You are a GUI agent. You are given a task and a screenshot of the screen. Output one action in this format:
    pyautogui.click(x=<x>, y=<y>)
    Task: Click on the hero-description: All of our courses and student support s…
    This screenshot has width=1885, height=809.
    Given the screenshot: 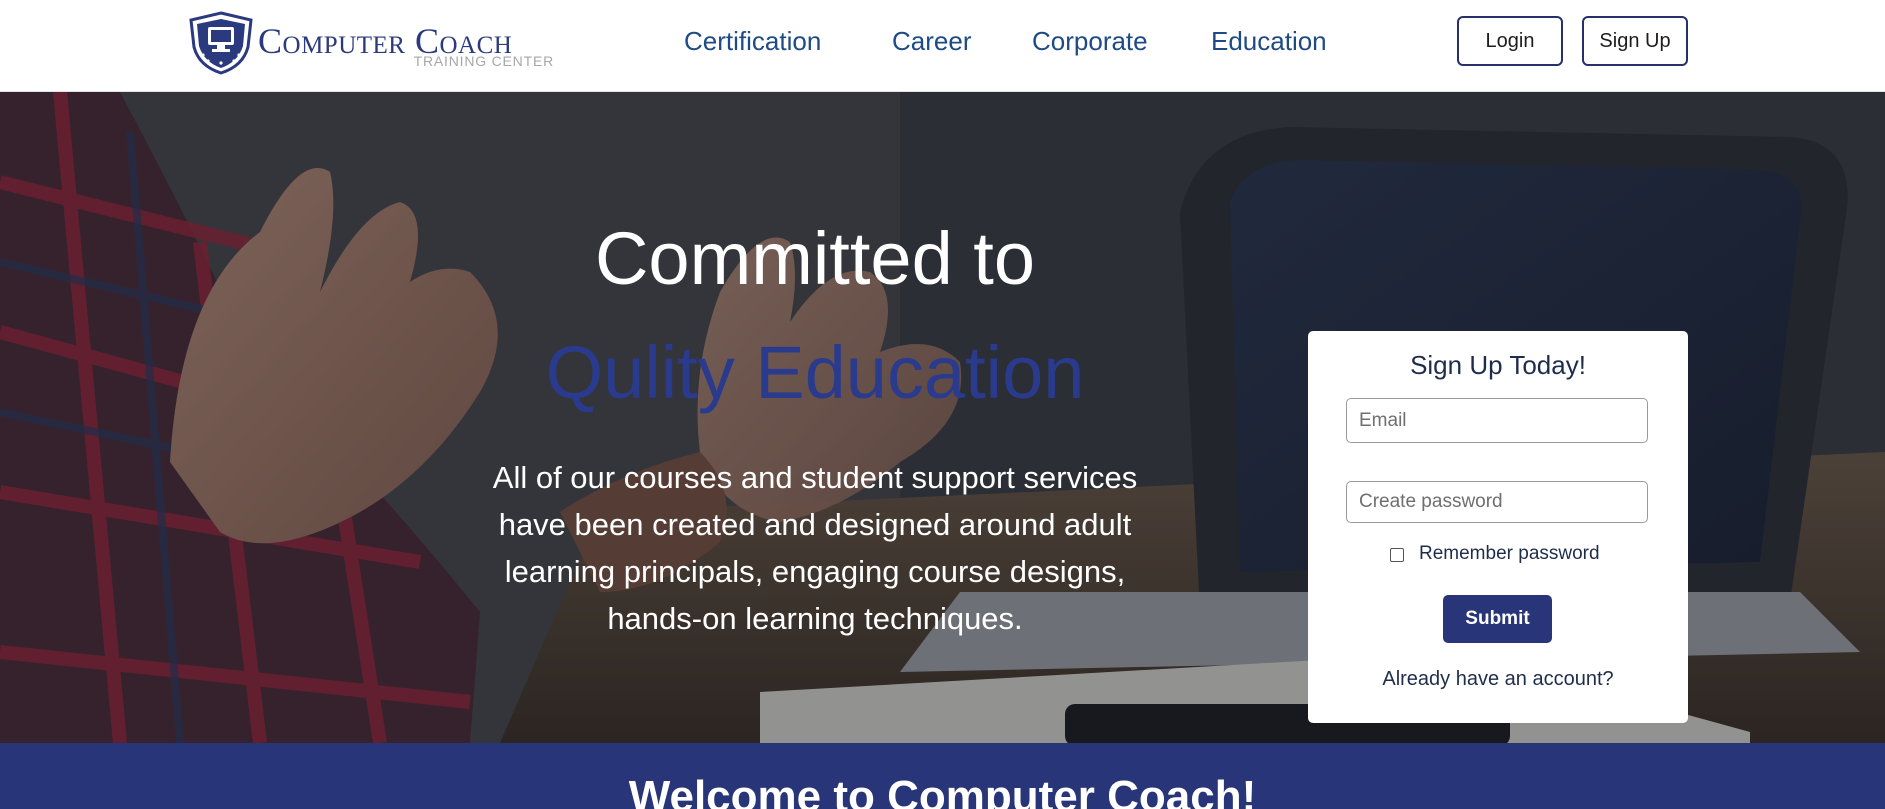 What is the action you would take?
    pyautogui.click(x=815, y=548)
    